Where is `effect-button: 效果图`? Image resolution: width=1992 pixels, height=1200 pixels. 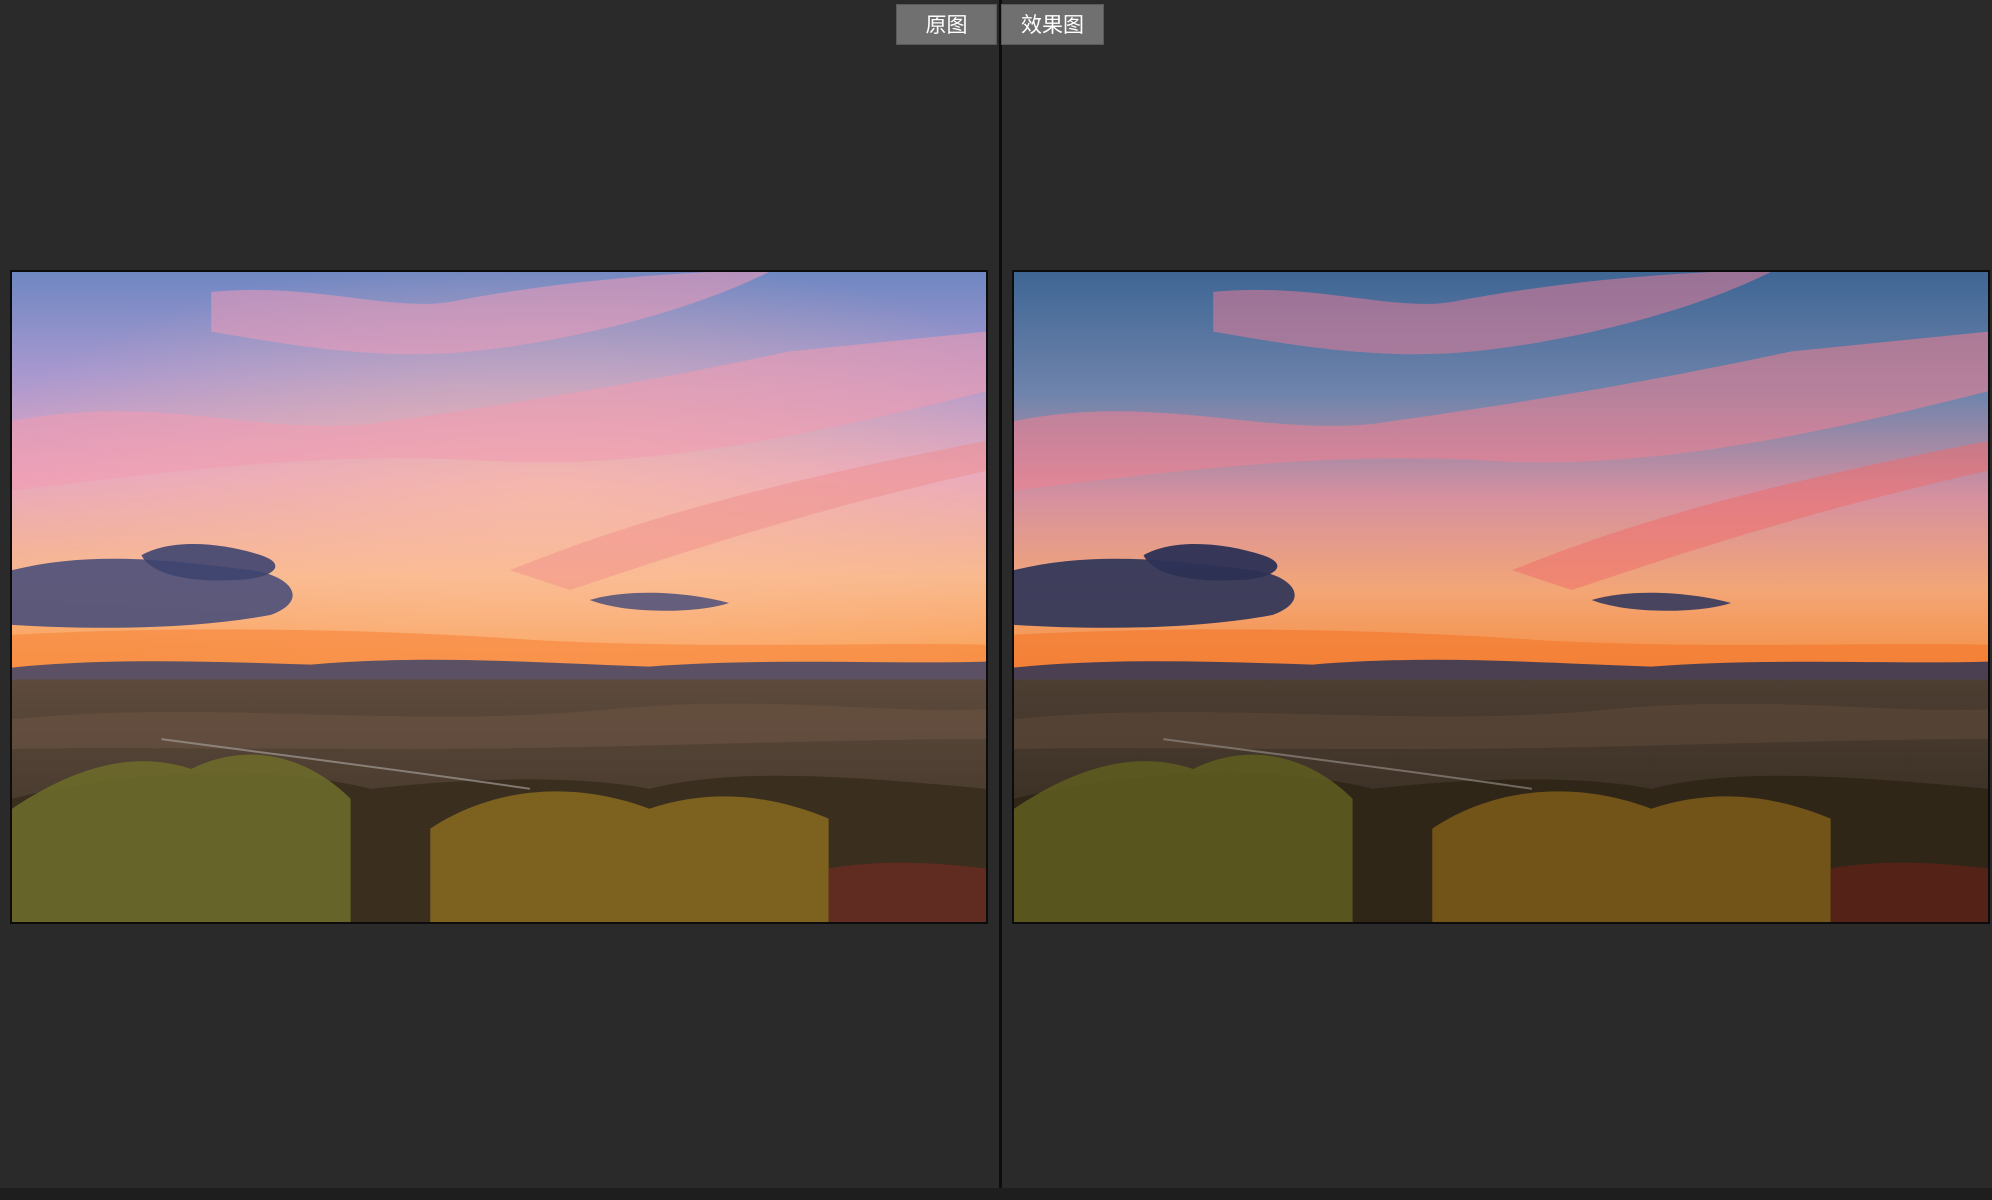 effect-button: 效果图 is located at coordinates (1052, 24).